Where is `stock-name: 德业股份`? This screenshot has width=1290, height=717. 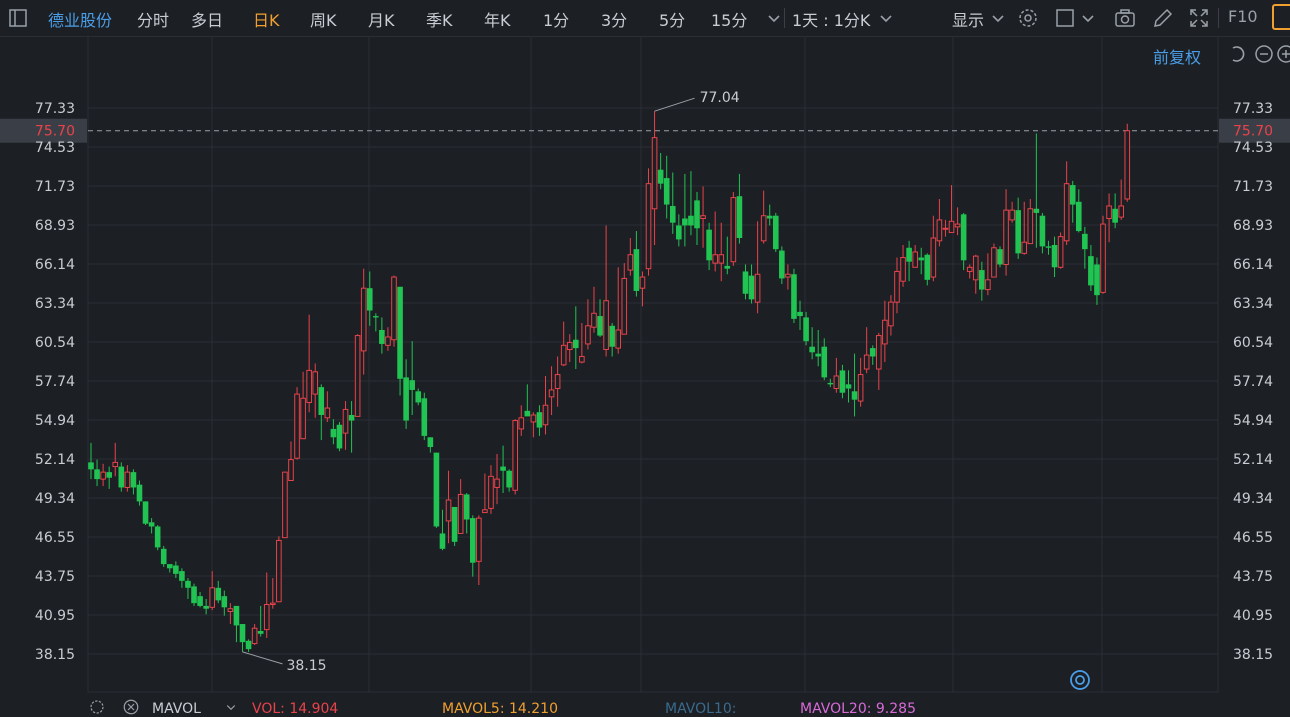 stock-name: 德业股份 is located at coordinates (80, 19).